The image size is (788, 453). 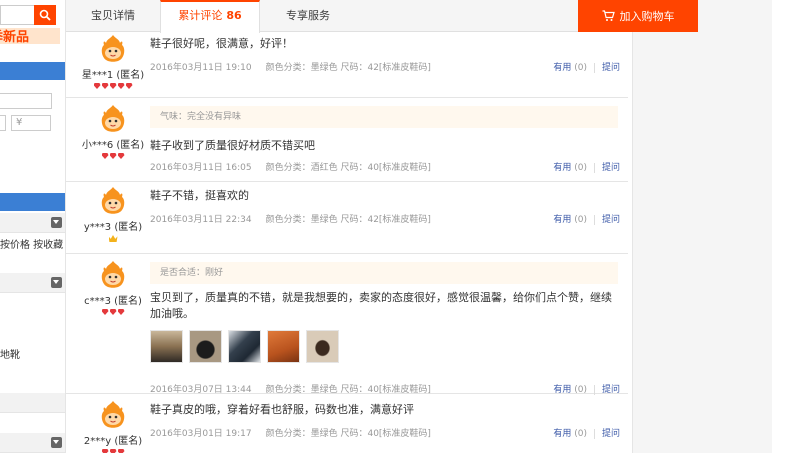 What do you see at coordinates (308, 16) in the screenshot?
I see `tab-services: 专享服务` at bounding box center [308, 16].